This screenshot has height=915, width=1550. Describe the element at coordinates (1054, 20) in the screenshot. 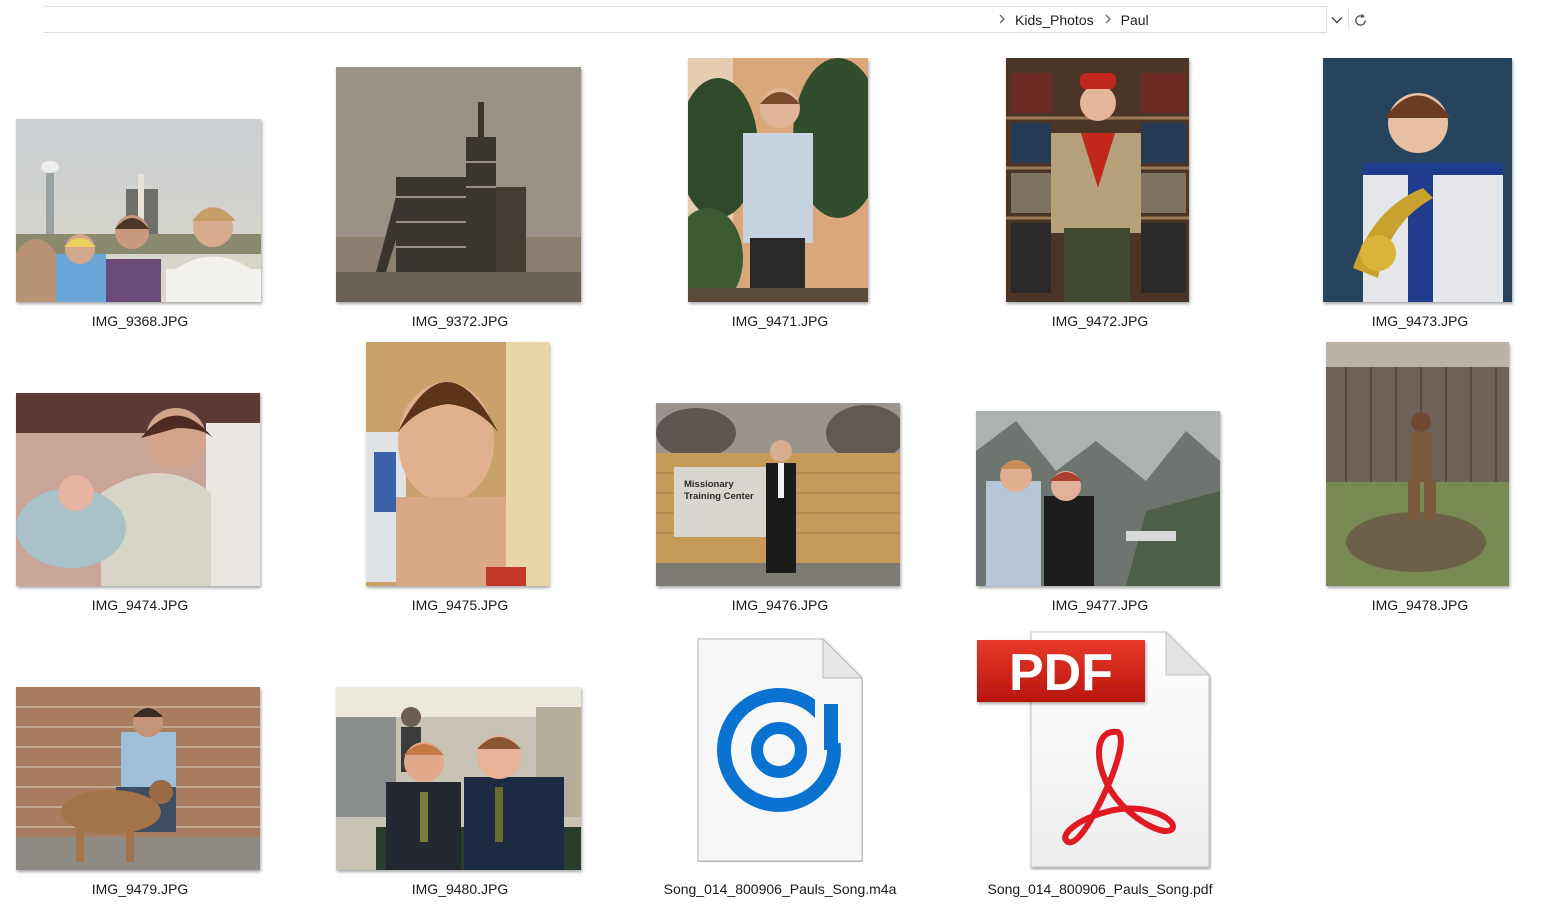

I see `breadcrumb-kids-photos: Kids_Photos` at that location.